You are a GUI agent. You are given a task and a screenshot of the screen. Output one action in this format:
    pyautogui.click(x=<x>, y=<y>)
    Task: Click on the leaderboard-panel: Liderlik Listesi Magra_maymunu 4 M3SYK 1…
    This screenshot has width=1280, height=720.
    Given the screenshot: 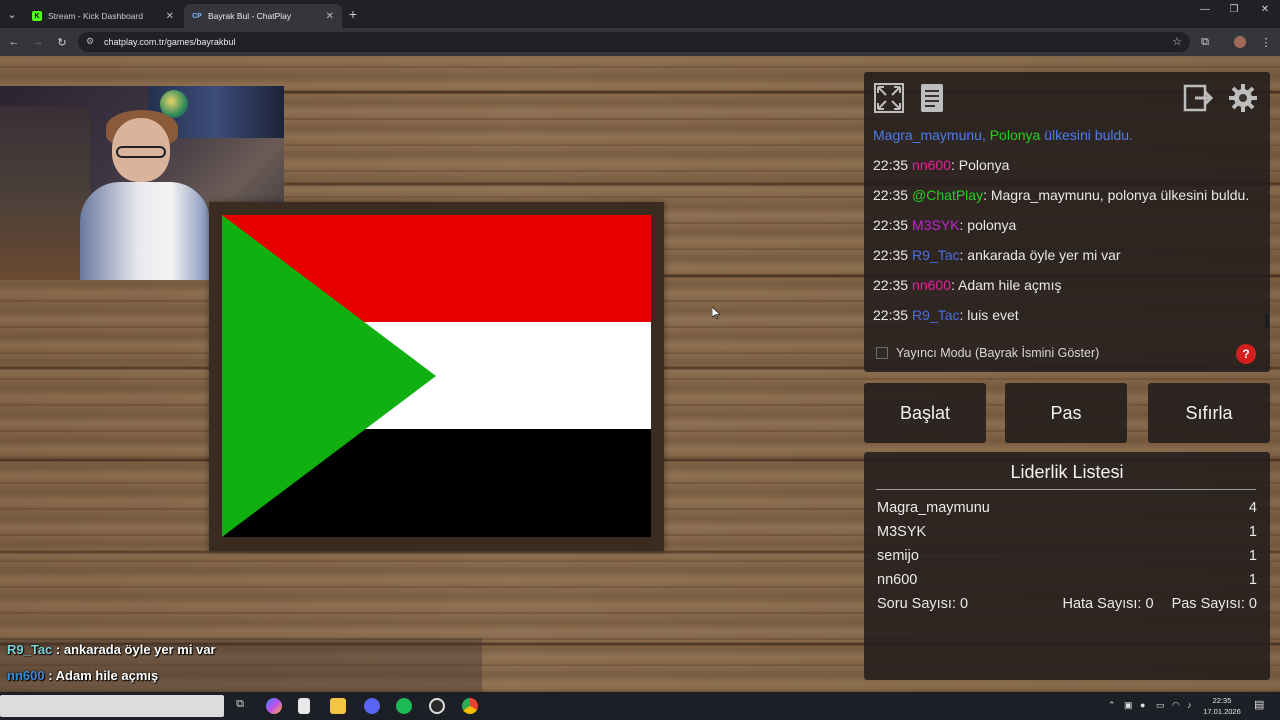 What is the action you would take?
    pyautogui.click(x=1067, y=566)
    